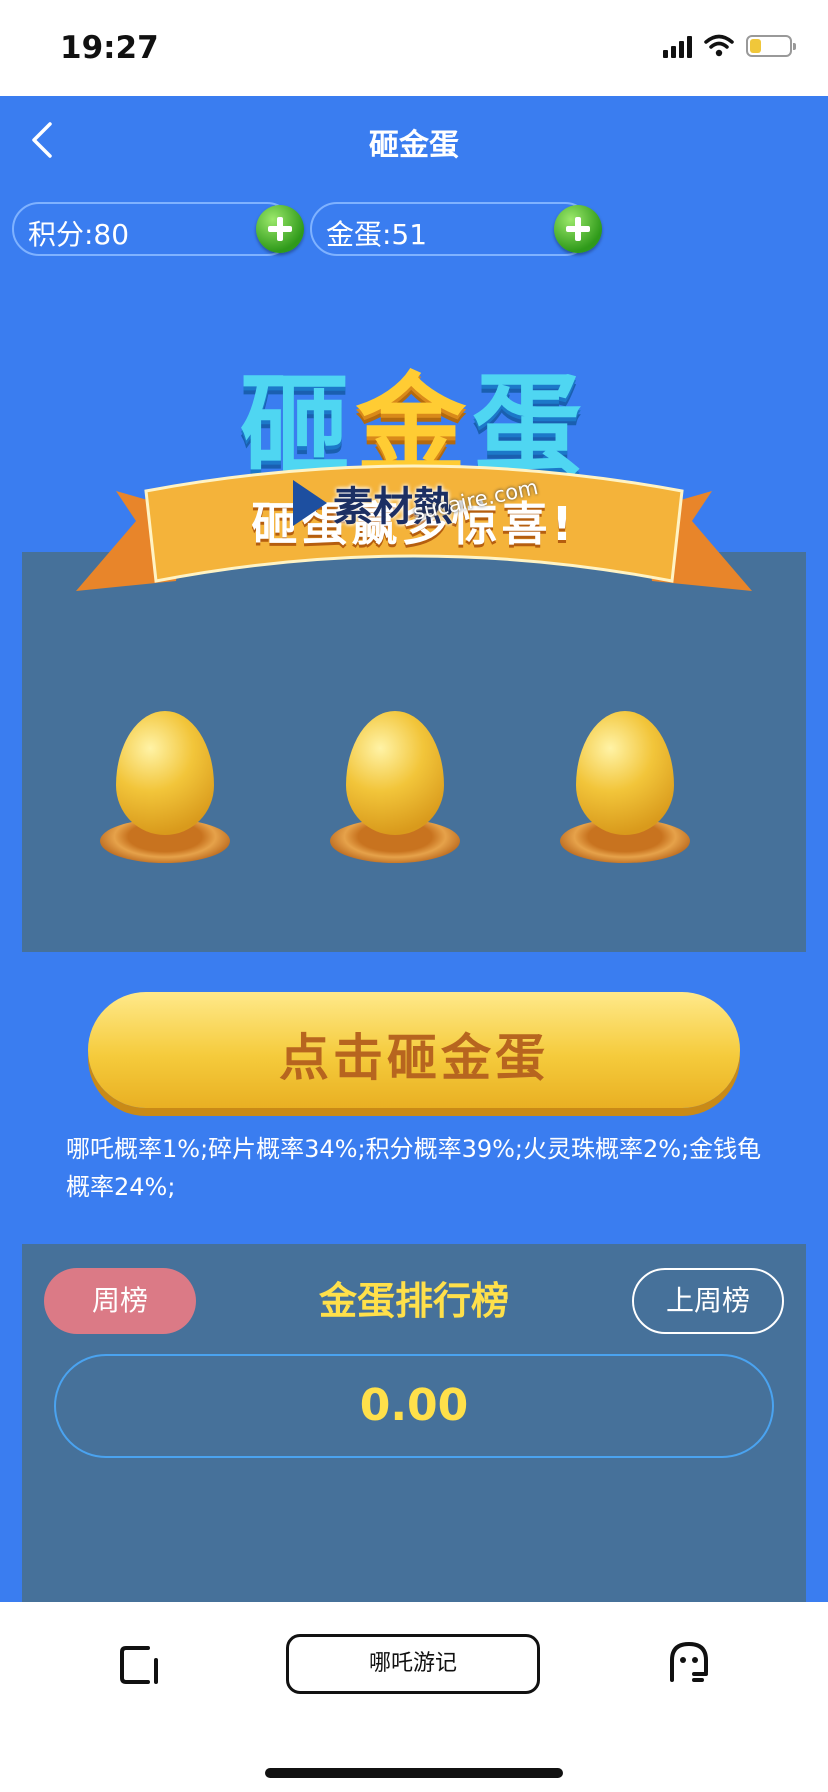 The height and width of the screenshot is (1792, 828). Describe the element at coordinates (414, 1773) in the screenshot. I see `home-indicator` at that location.